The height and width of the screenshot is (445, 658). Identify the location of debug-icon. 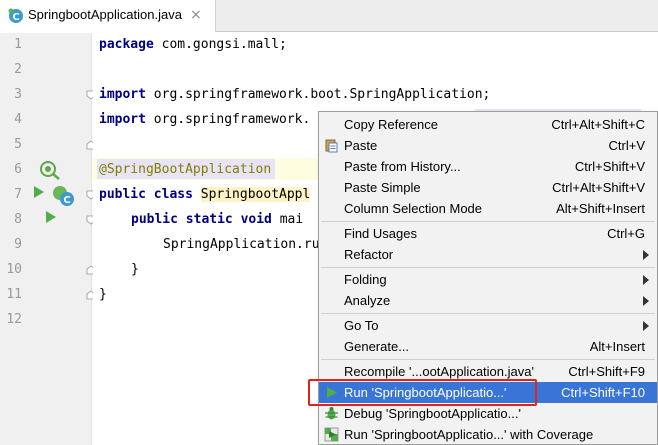
(331, 413).